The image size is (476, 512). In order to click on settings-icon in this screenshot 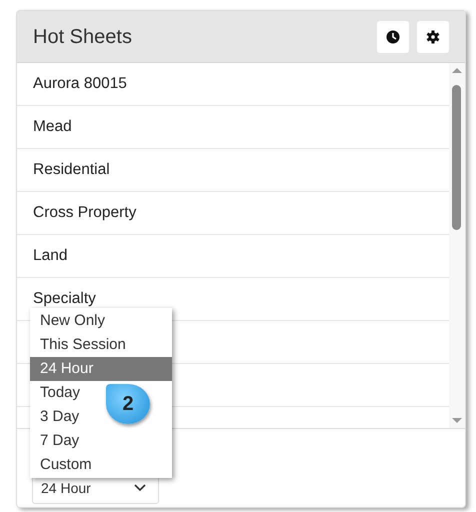, I will do `click(433, 37)`.